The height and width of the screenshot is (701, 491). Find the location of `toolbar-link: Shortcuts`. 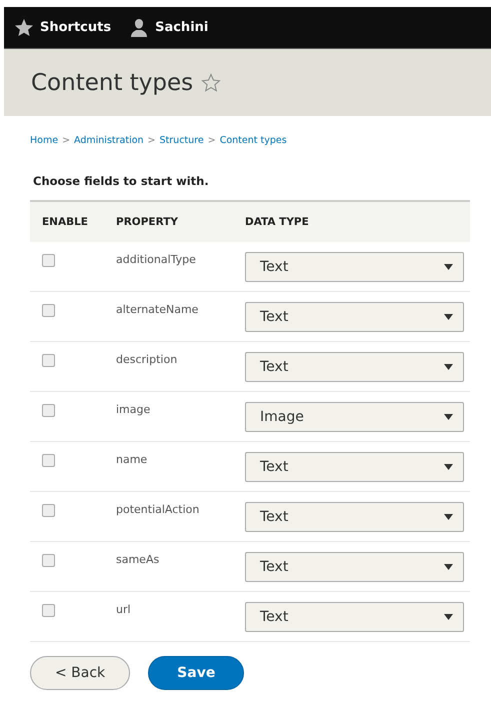

toolbar-link: Shortcuts is located at coordinates (63, 28).